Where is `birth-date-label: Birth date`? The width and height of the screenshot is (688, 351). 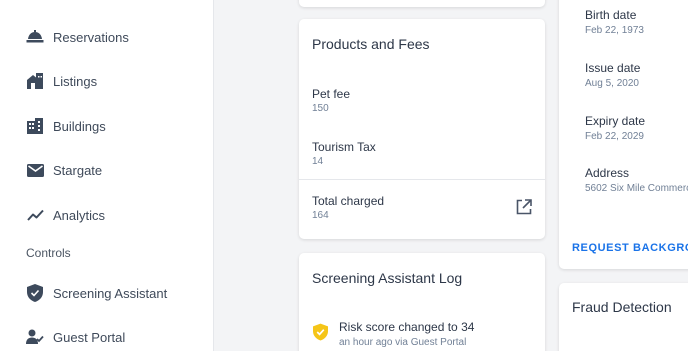 birth-date-label: Birth date is located at coordinates (611, 15).